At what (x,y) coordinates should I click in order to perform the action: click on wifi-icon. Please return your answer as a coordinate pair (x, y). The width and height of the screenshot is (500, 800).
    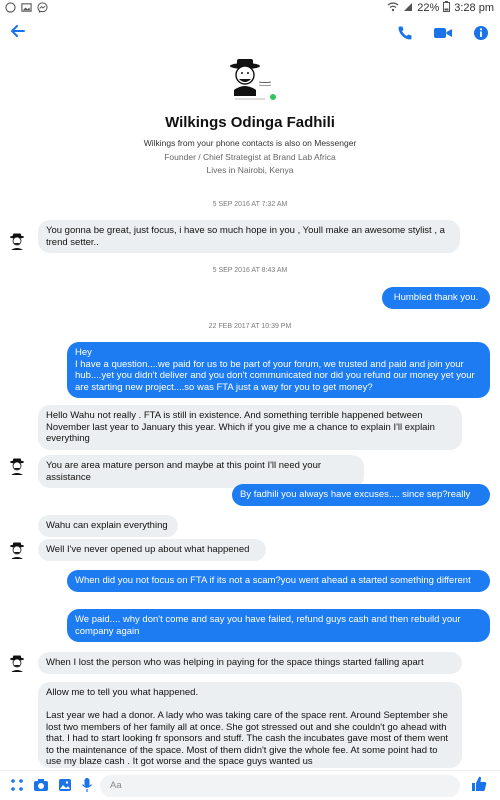
    Looking at the image, I should click on (393, 8).